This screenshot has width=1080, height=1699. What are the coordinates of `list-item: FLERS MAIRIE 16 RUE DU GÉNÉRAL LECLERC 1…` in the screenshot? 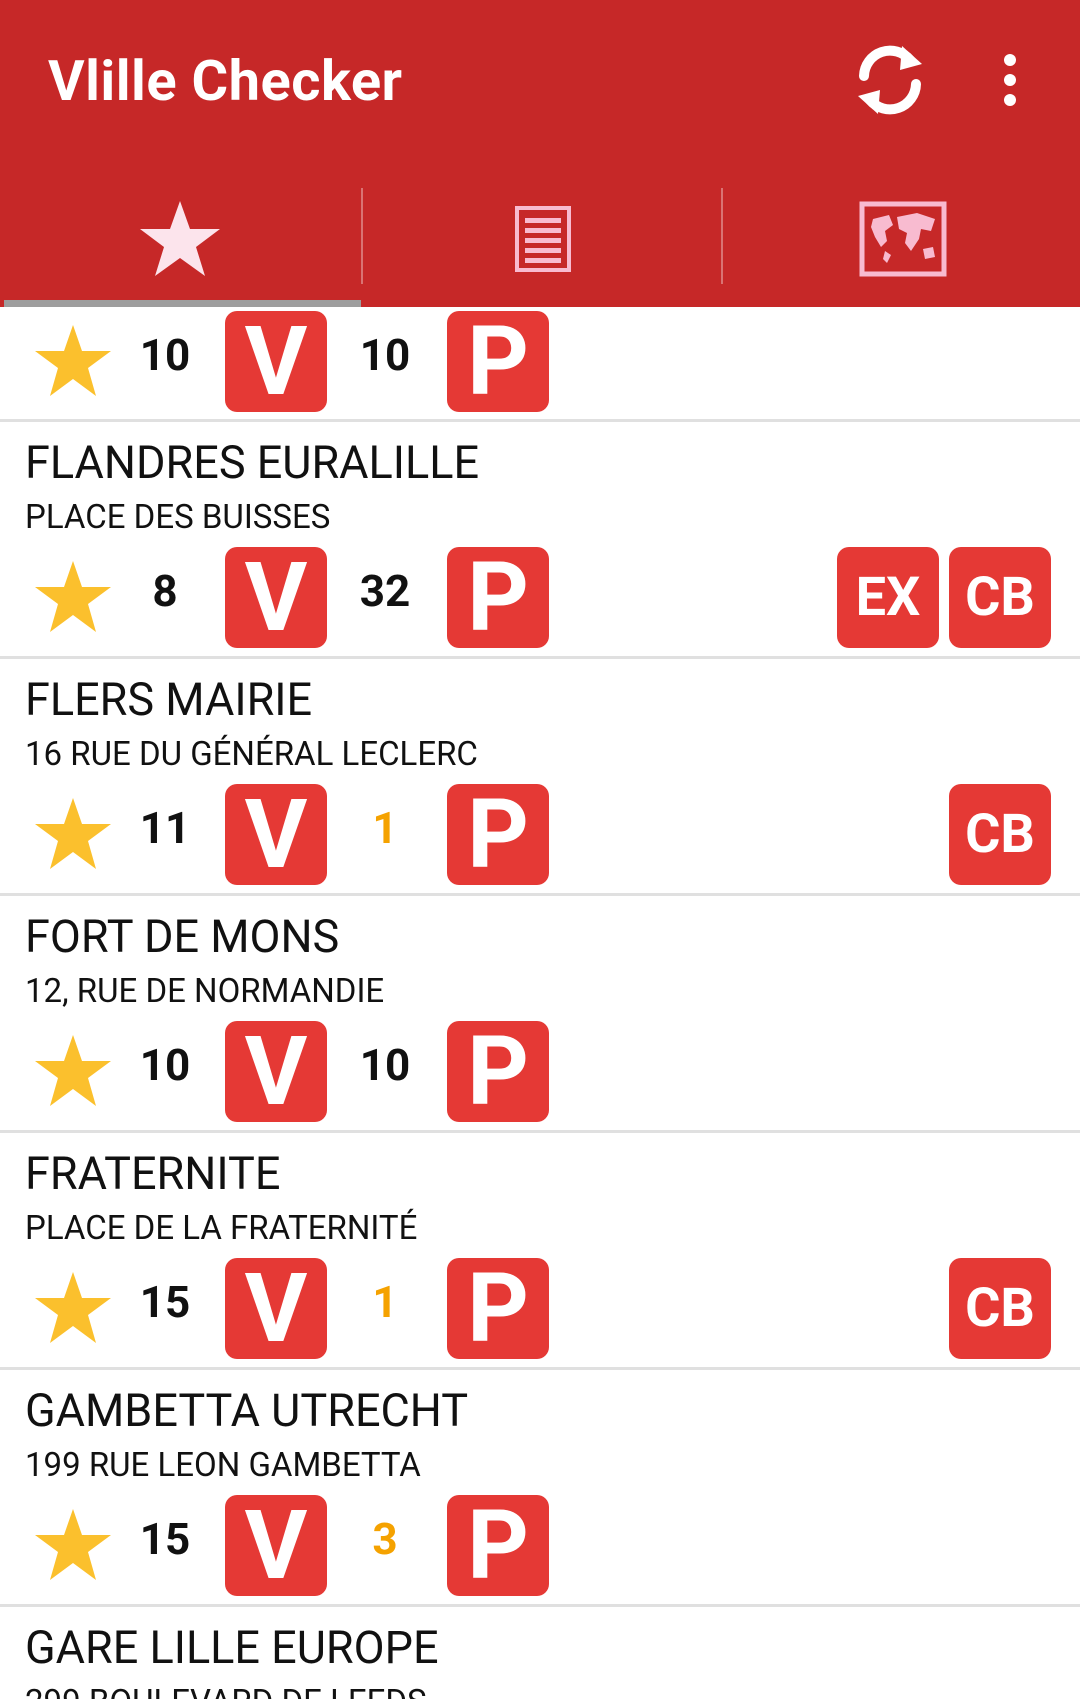 It's located at (540, 776).